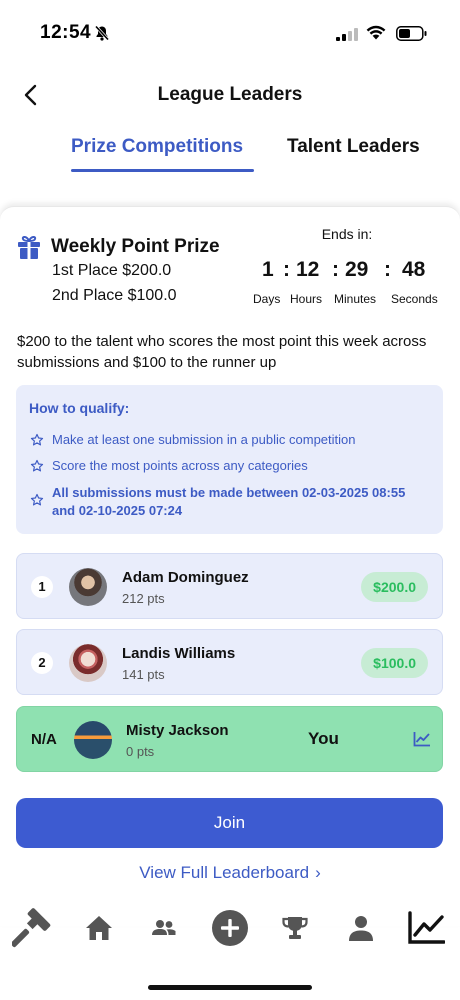 Image resolution: width=460 pixels, height=1000 pixels. I want to click on rank-badge: 1, so click(42, 587).